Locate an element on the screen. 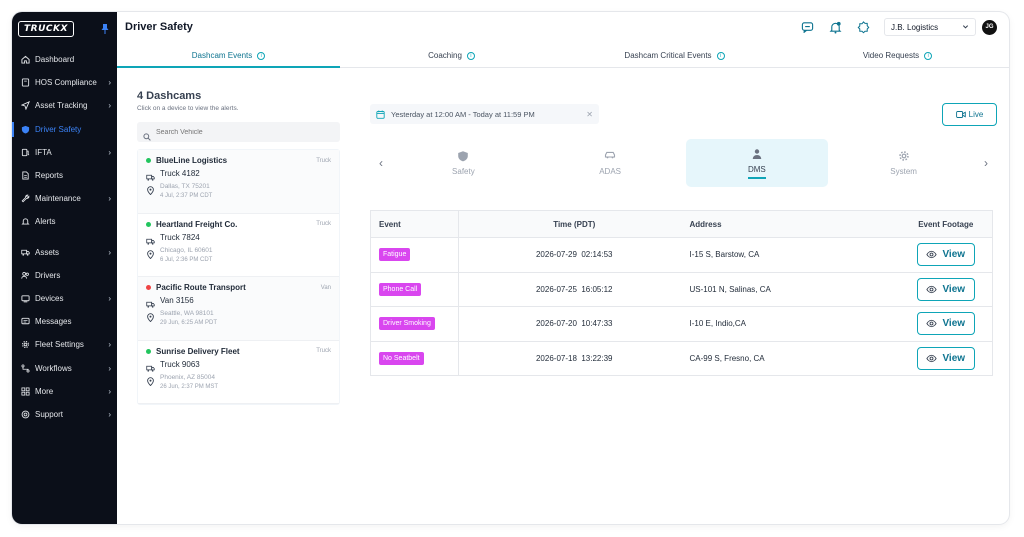 This screenshot has width=1024, height=537. tab-dashcam-critical-events: Dashcam Critical Events i is located at coordinates (674, 55).